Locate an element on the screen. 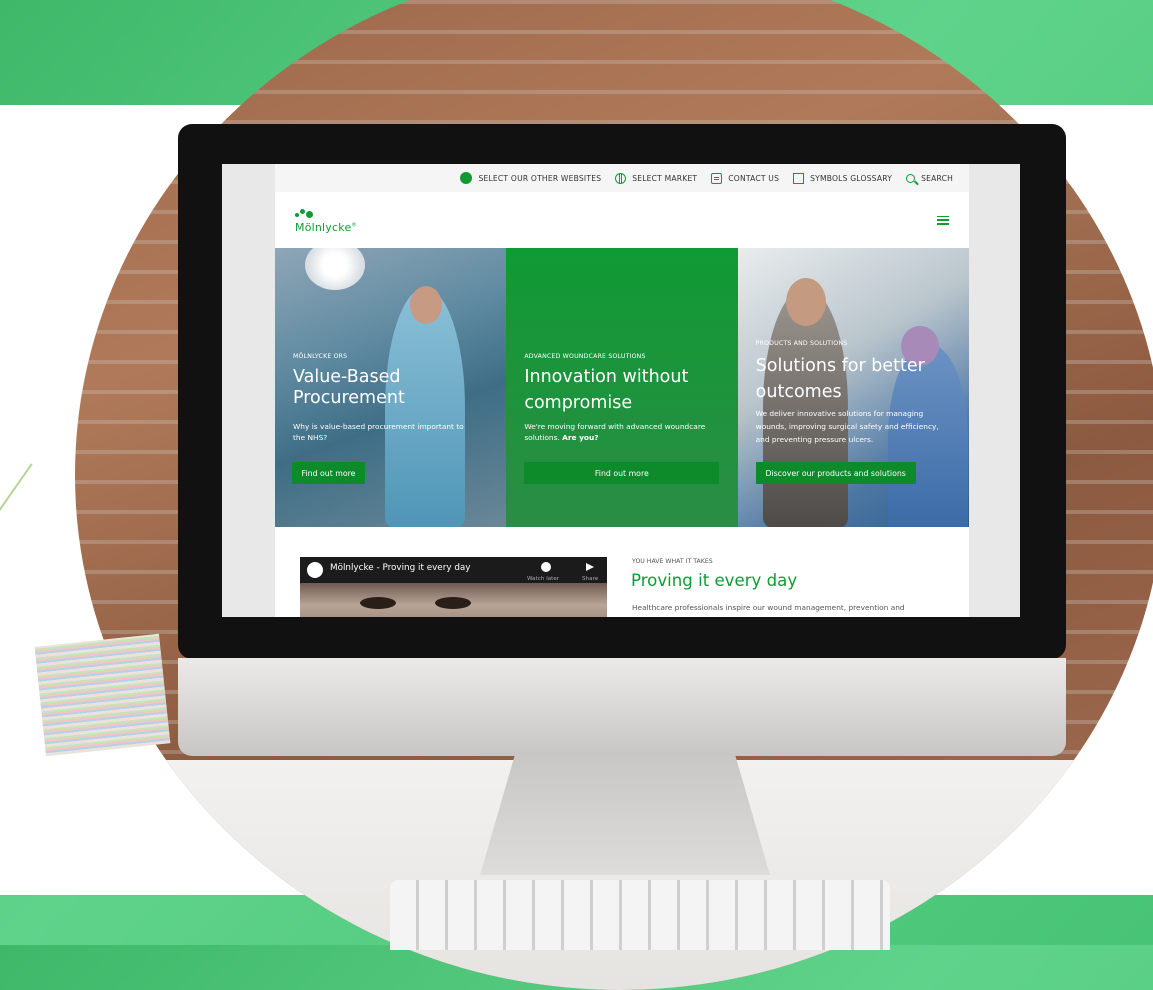 The width and height of the screenshot is (1153, 990). discover-products-button: Discover our products and solutions is located at coordinates (835, 473).